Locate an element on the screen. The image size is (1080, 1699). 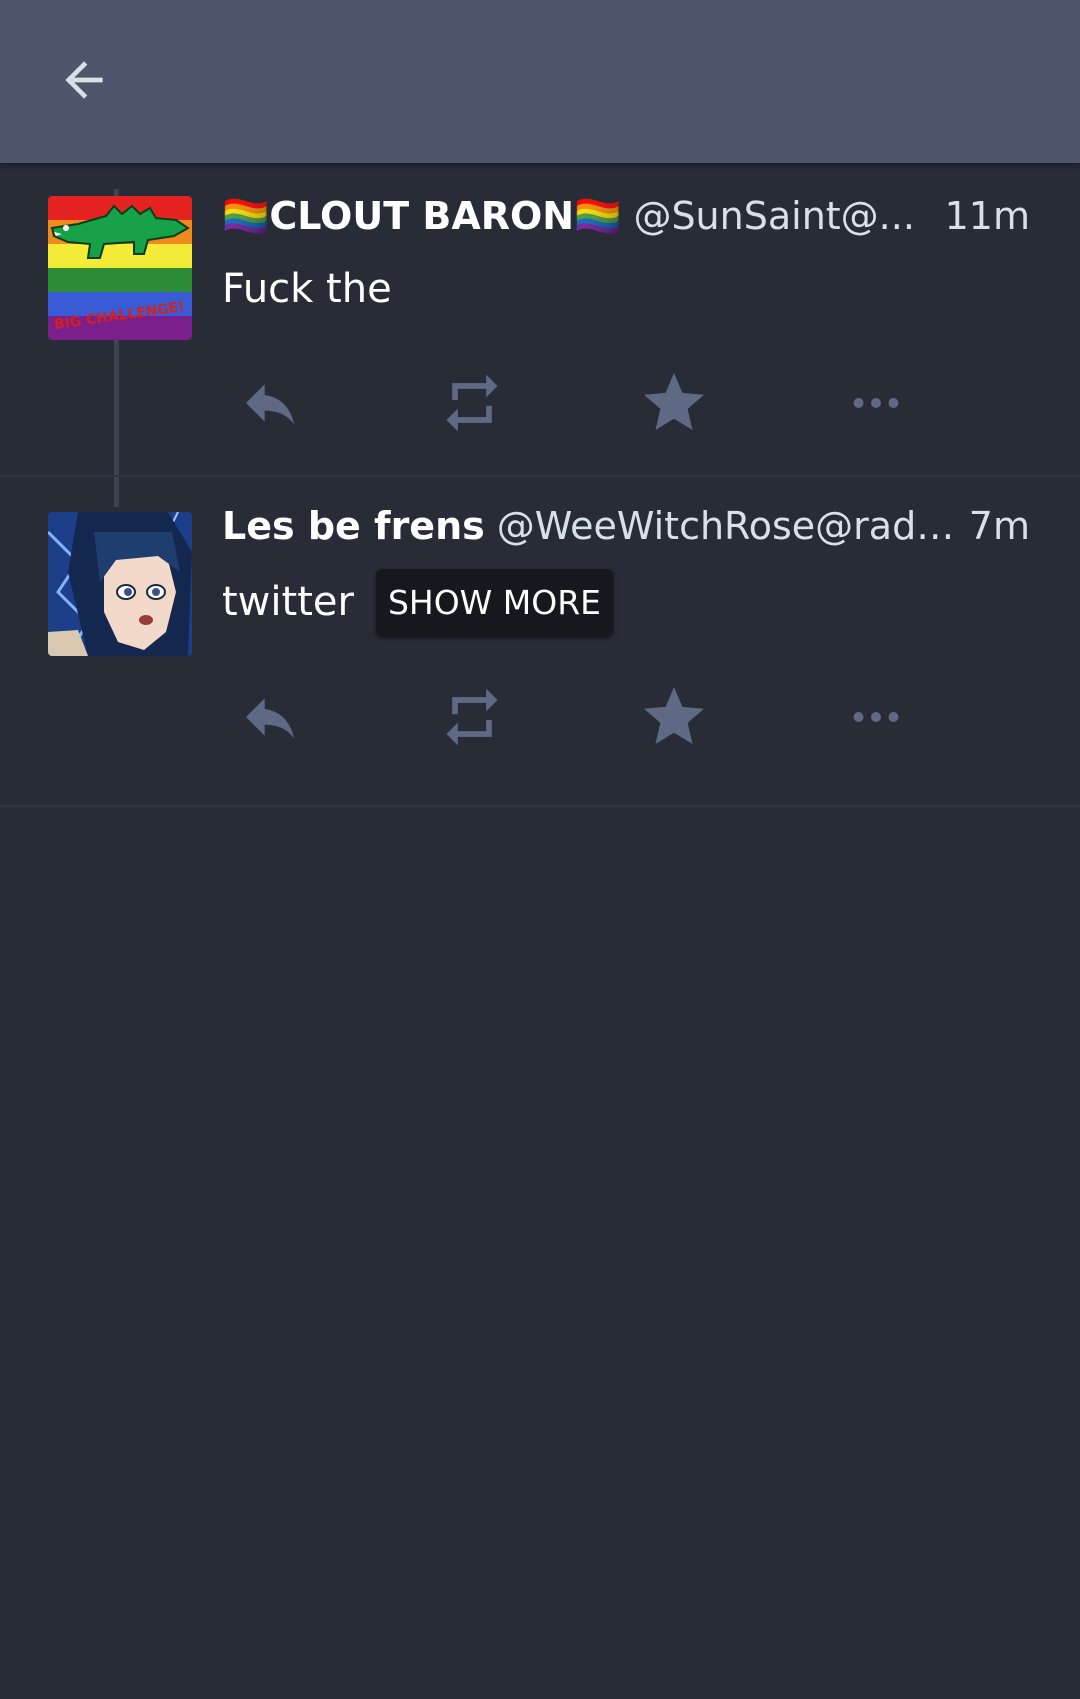
status-content: twitter SHOW MORE is located at coordinates (418, 602).